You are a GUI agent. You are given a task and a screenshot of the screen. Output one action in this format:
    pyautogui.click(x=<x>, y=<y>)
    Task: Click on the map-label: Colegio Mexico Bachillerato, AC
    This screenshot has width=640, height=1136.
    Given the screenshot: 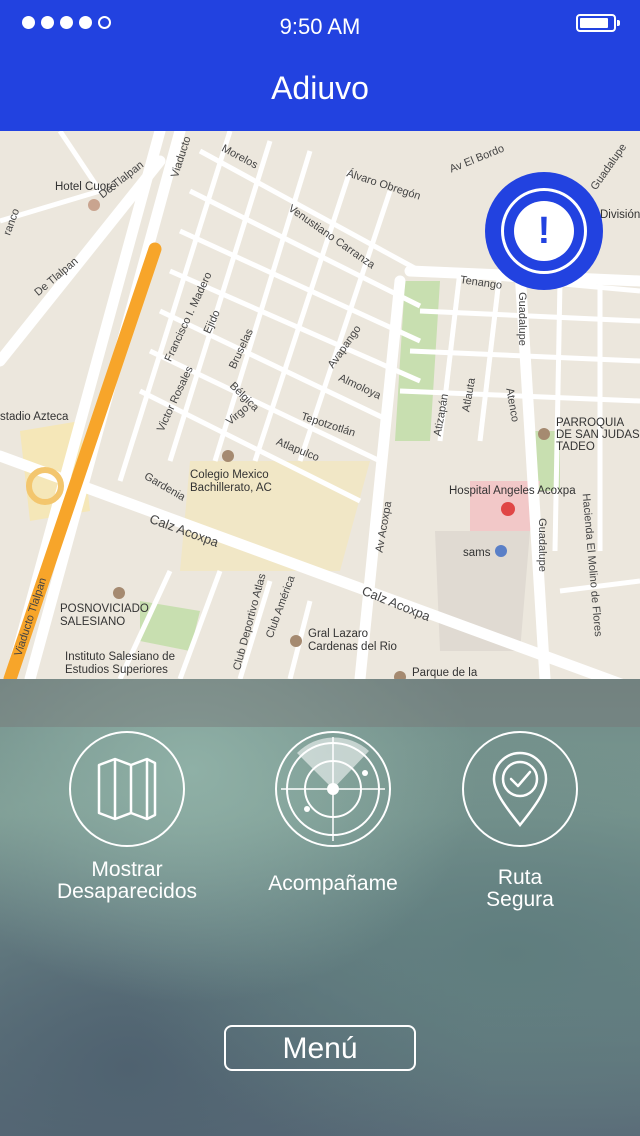 What is the action you would take?
    pyautogui.click(x=231, y=481)
    